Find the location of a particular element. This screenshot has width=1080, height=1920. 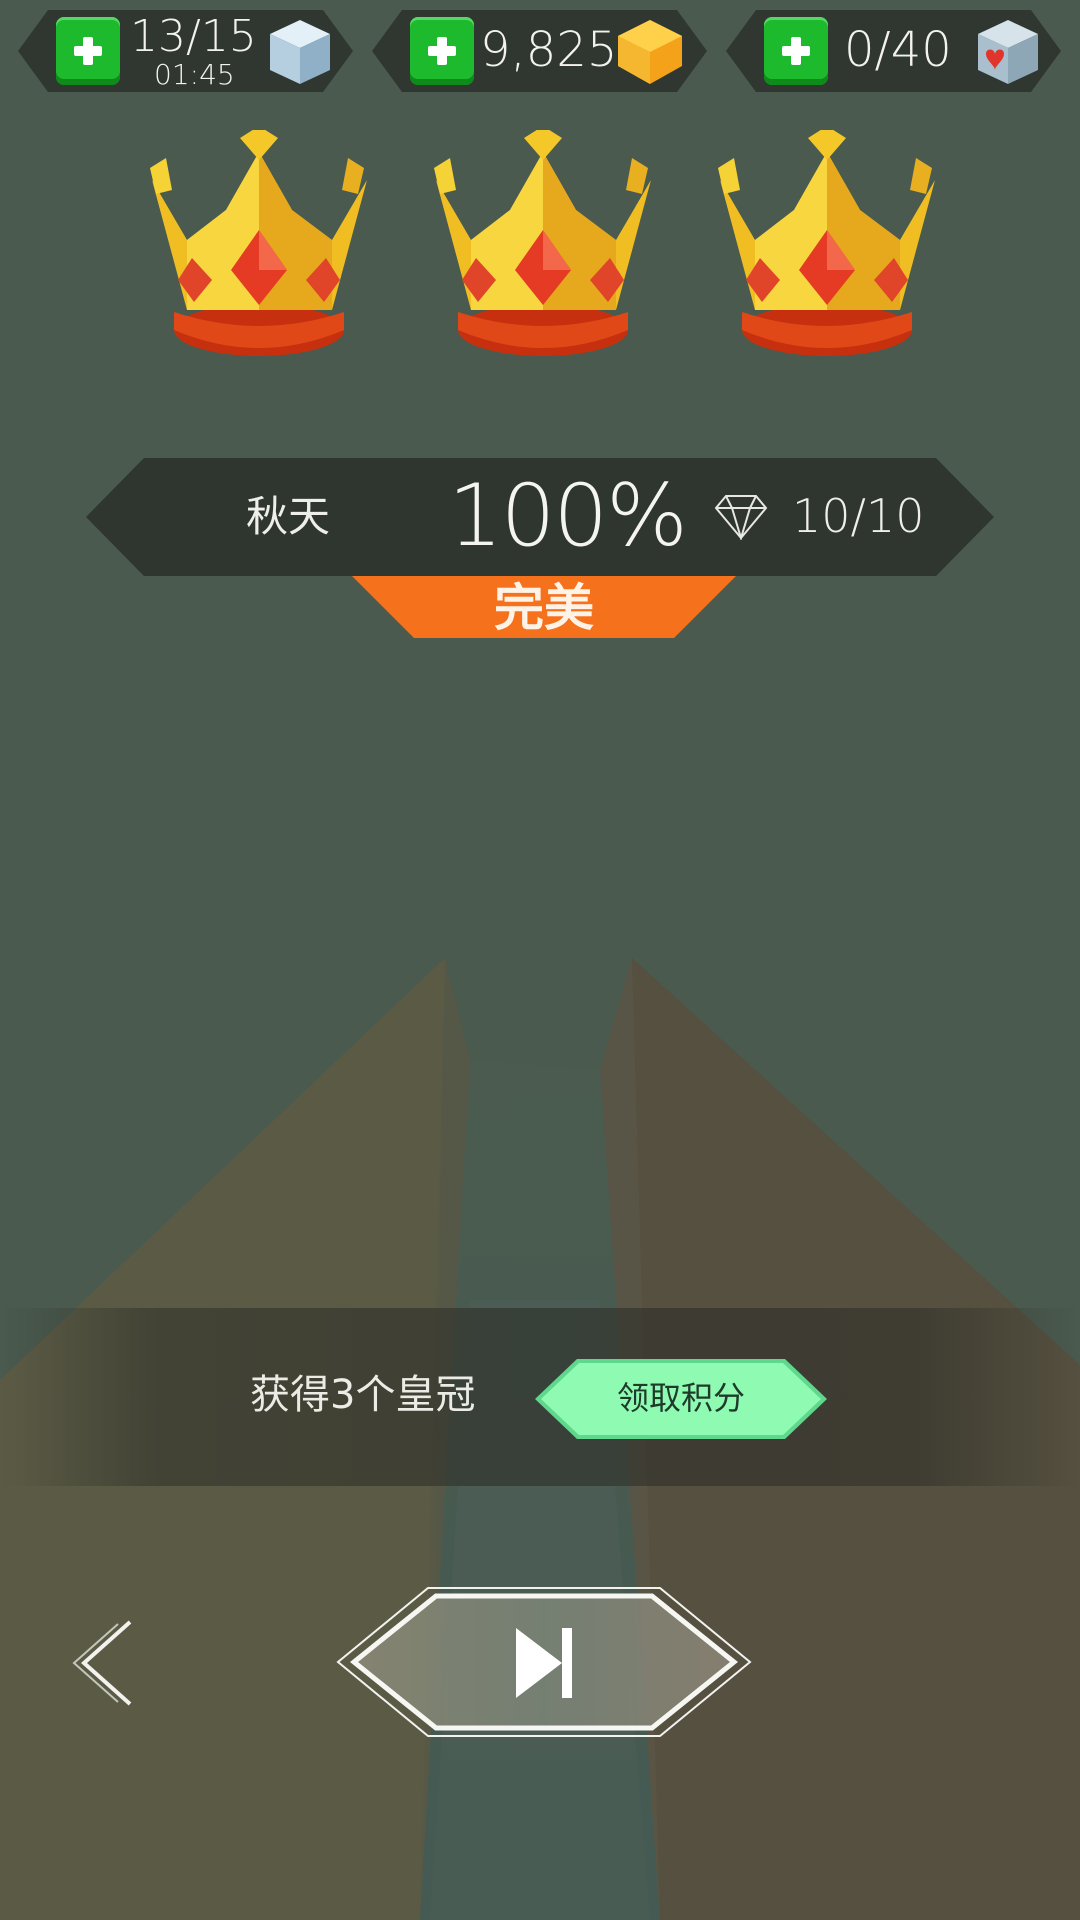

add-coins-button is located at coordinates (442, 51).